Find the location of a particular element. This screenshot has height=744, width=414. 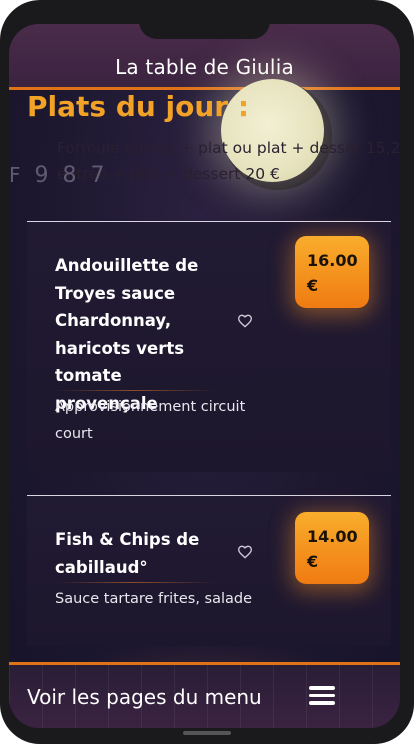

dish-description: Approvisionnement circuit court is located at coordinates (155, 419).